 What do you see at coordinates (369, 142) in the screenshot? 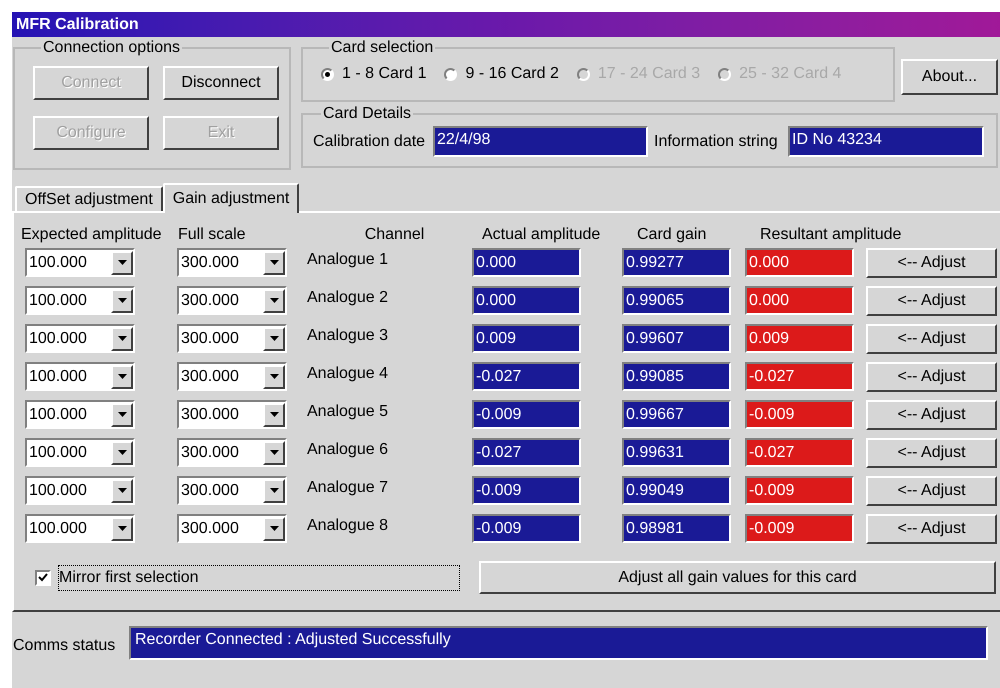
I see `field-label: Calibration date` at bounding box center [369, 142].